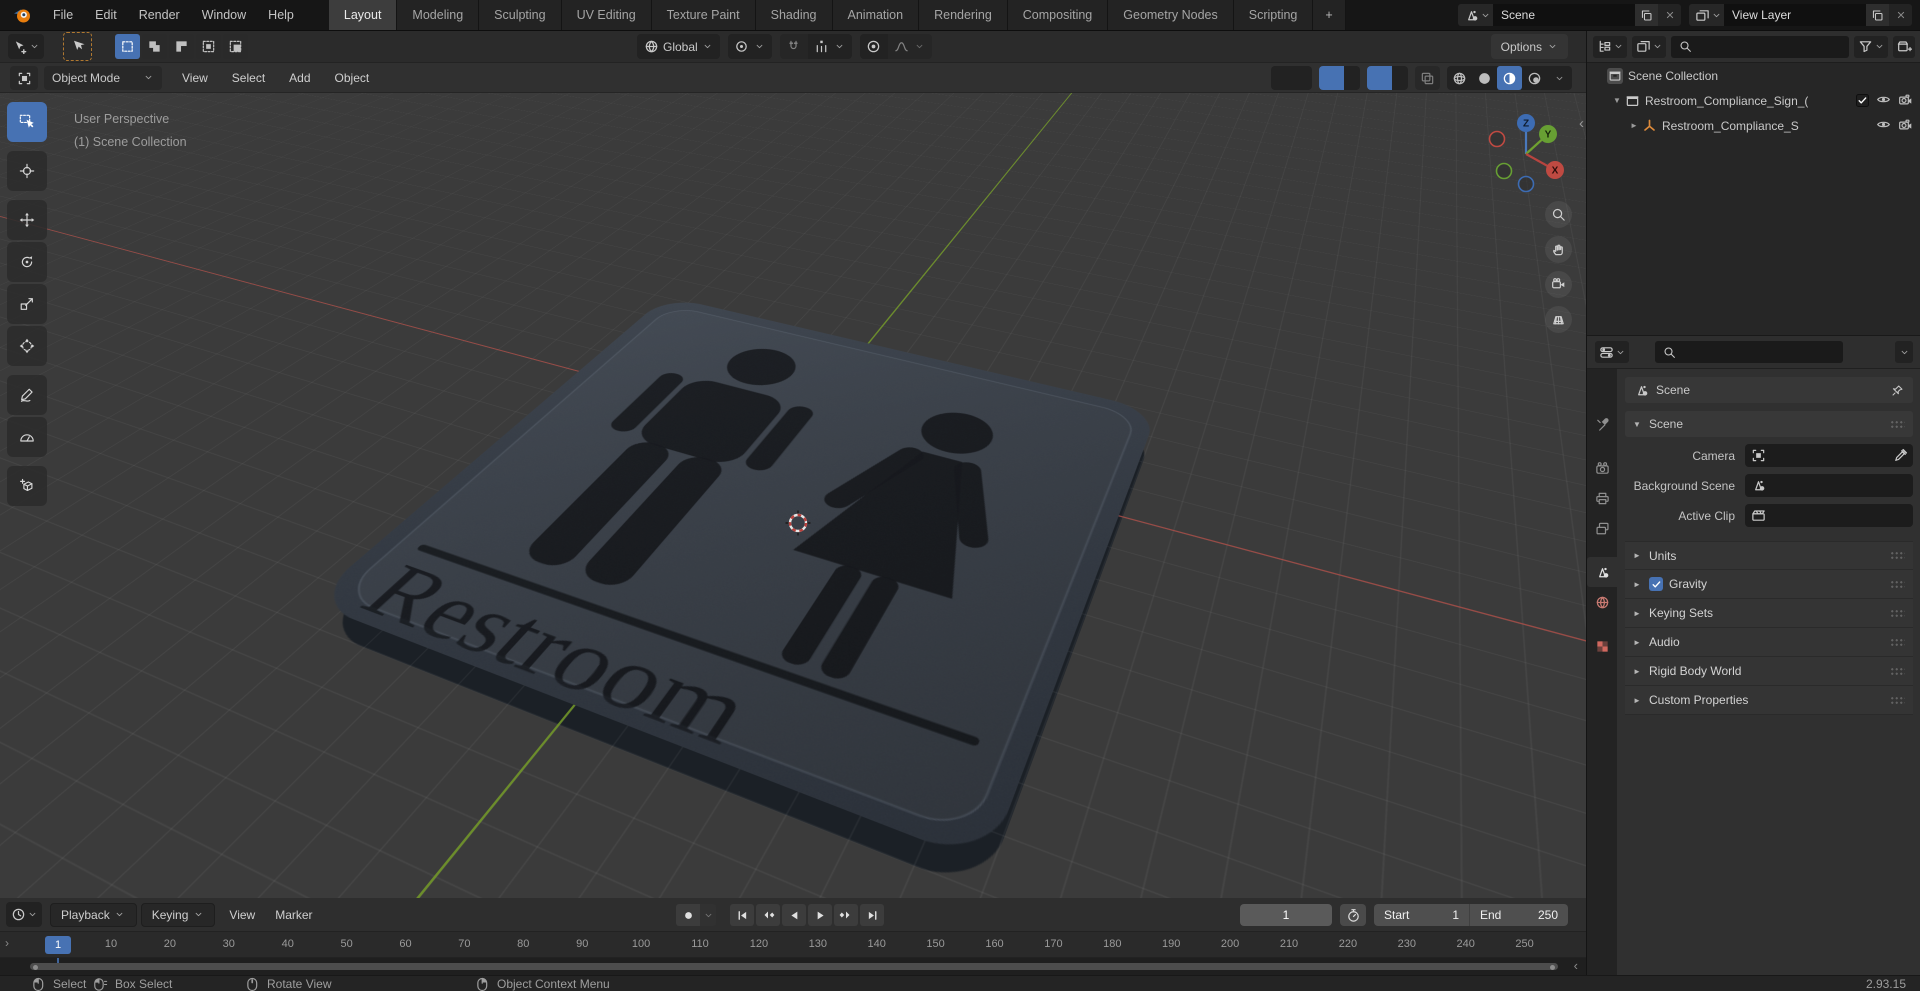  What do you see at coordinates (1649, 46) in the screenshot?
I see `filter-id-type-dropdown` at bounding box center [1649, 46].